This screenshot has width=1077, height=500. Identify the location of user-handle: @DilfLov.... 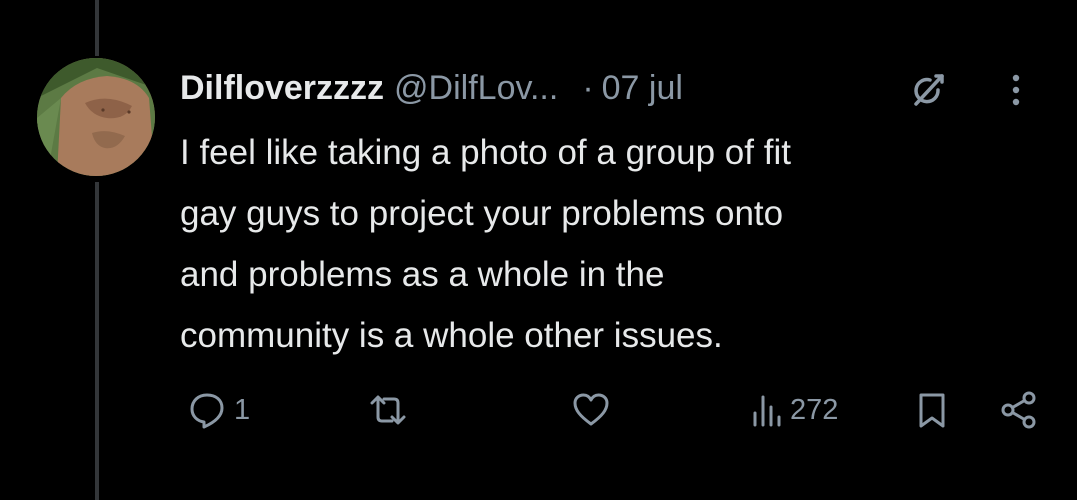
(476, 88).